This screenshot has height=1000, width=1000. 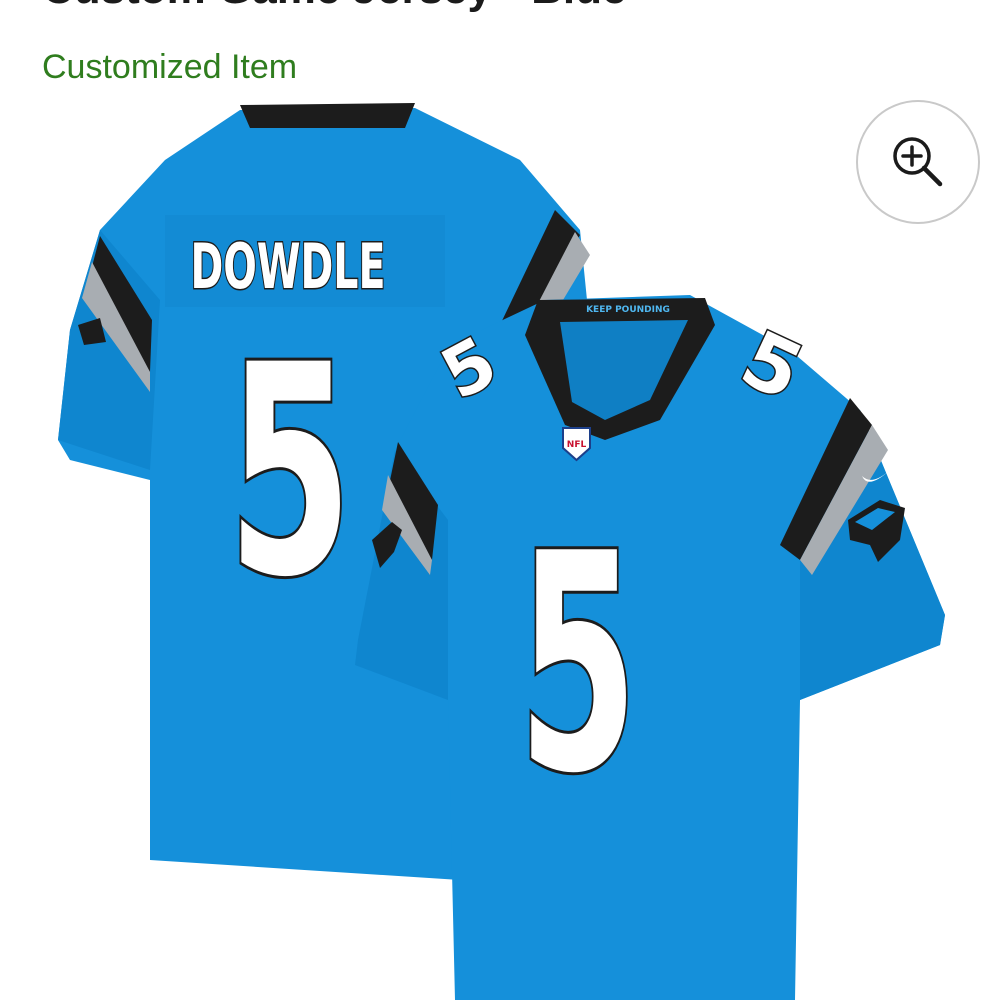 What do you see at coordinates (334, 7) in the screenshot?
I see `product-title: Custom Game Jersey - Blue` at bounding box center [334, 7].